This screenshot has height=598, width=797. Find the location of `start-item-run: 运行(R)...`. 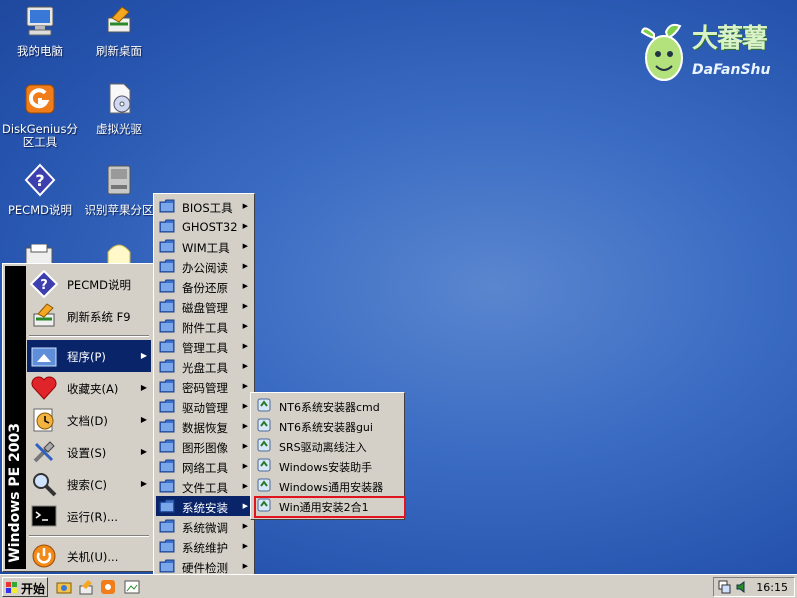

start-item-run: 运行(R)... is located at coordinates (89, 516).